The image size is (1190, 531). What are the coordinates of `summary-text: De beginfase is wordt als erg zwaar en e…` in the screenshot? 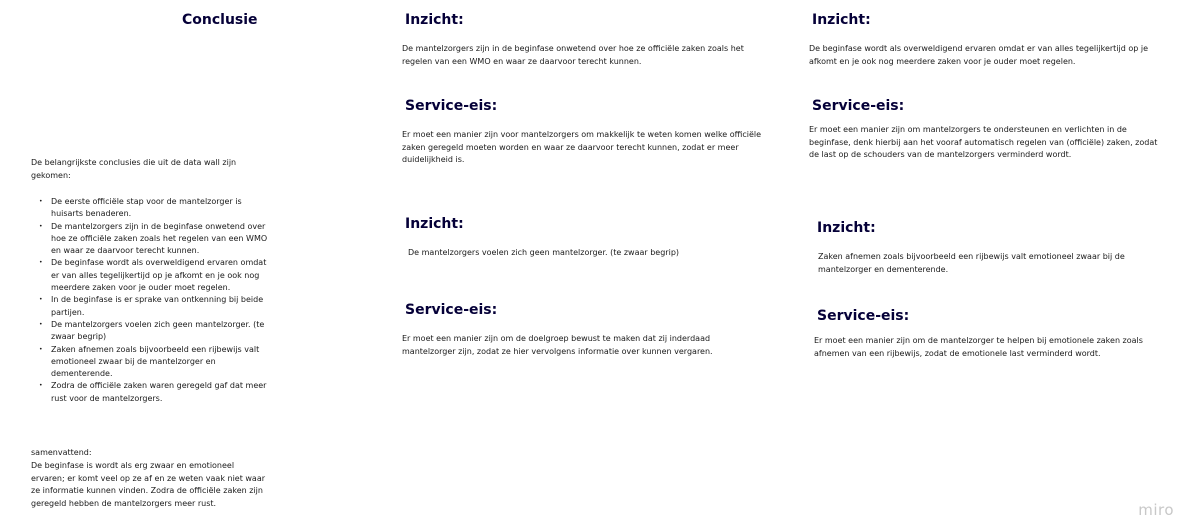 It's located at (148, 484).